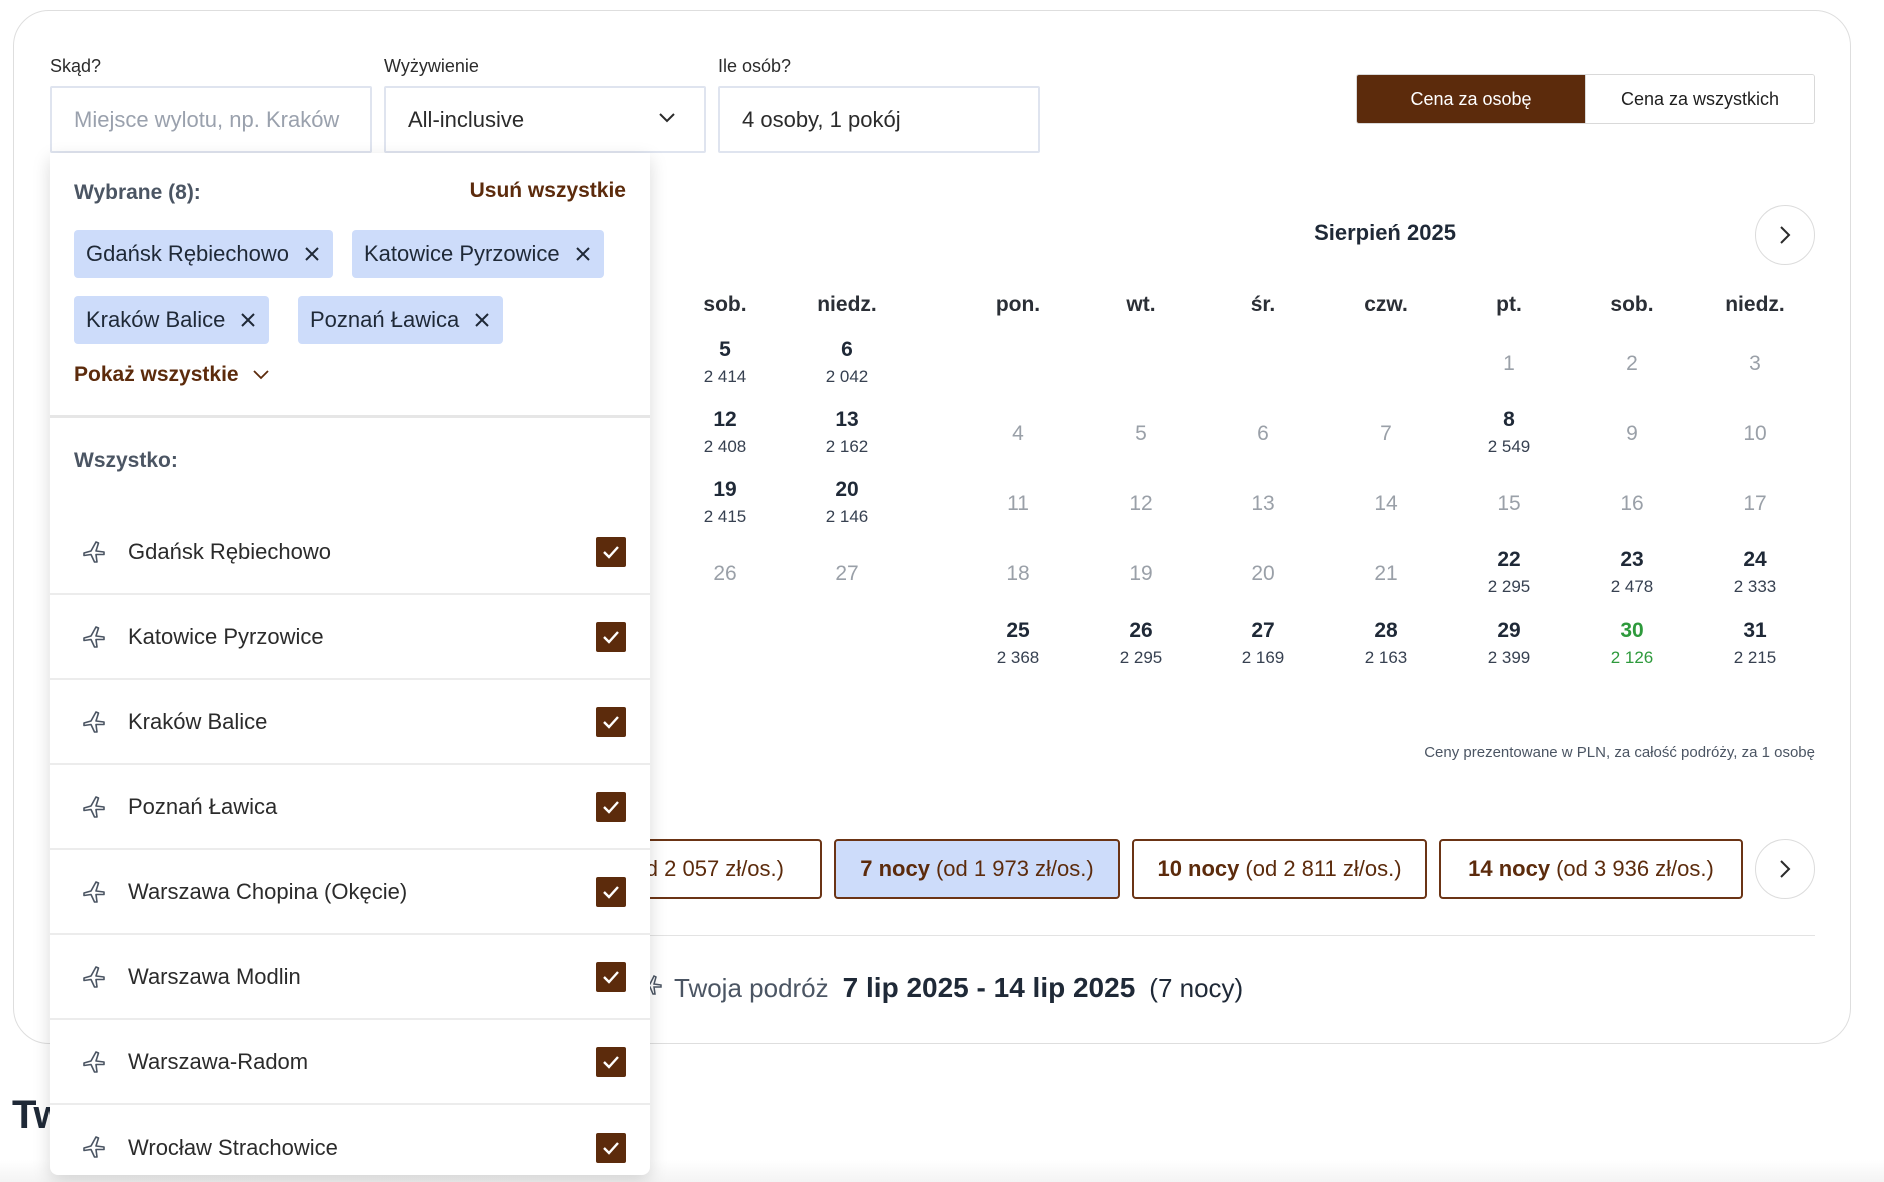  Describe the element at coordinates (725, 432) in the screenshot. I see `calendar-day: 12 2 408` at that location.